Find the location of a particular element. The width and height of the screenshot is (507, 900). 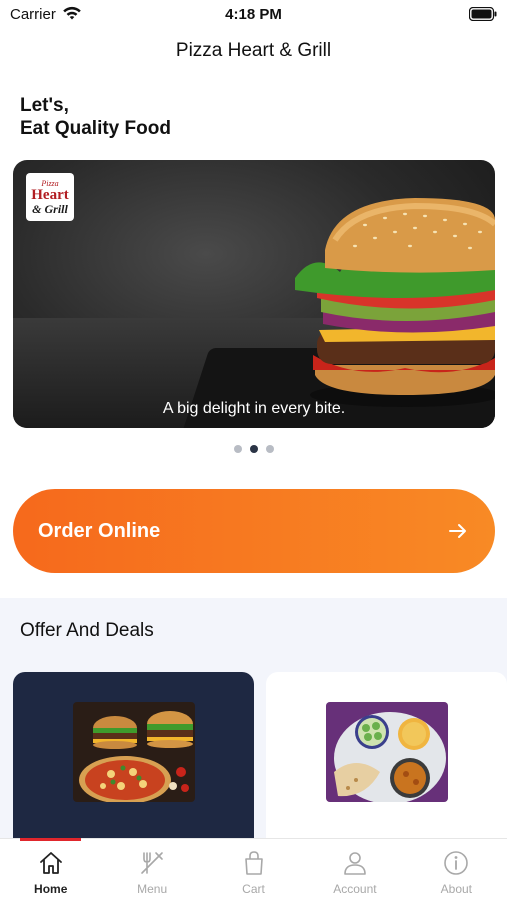

tab-label: Account is located at coordinates (355, 889).